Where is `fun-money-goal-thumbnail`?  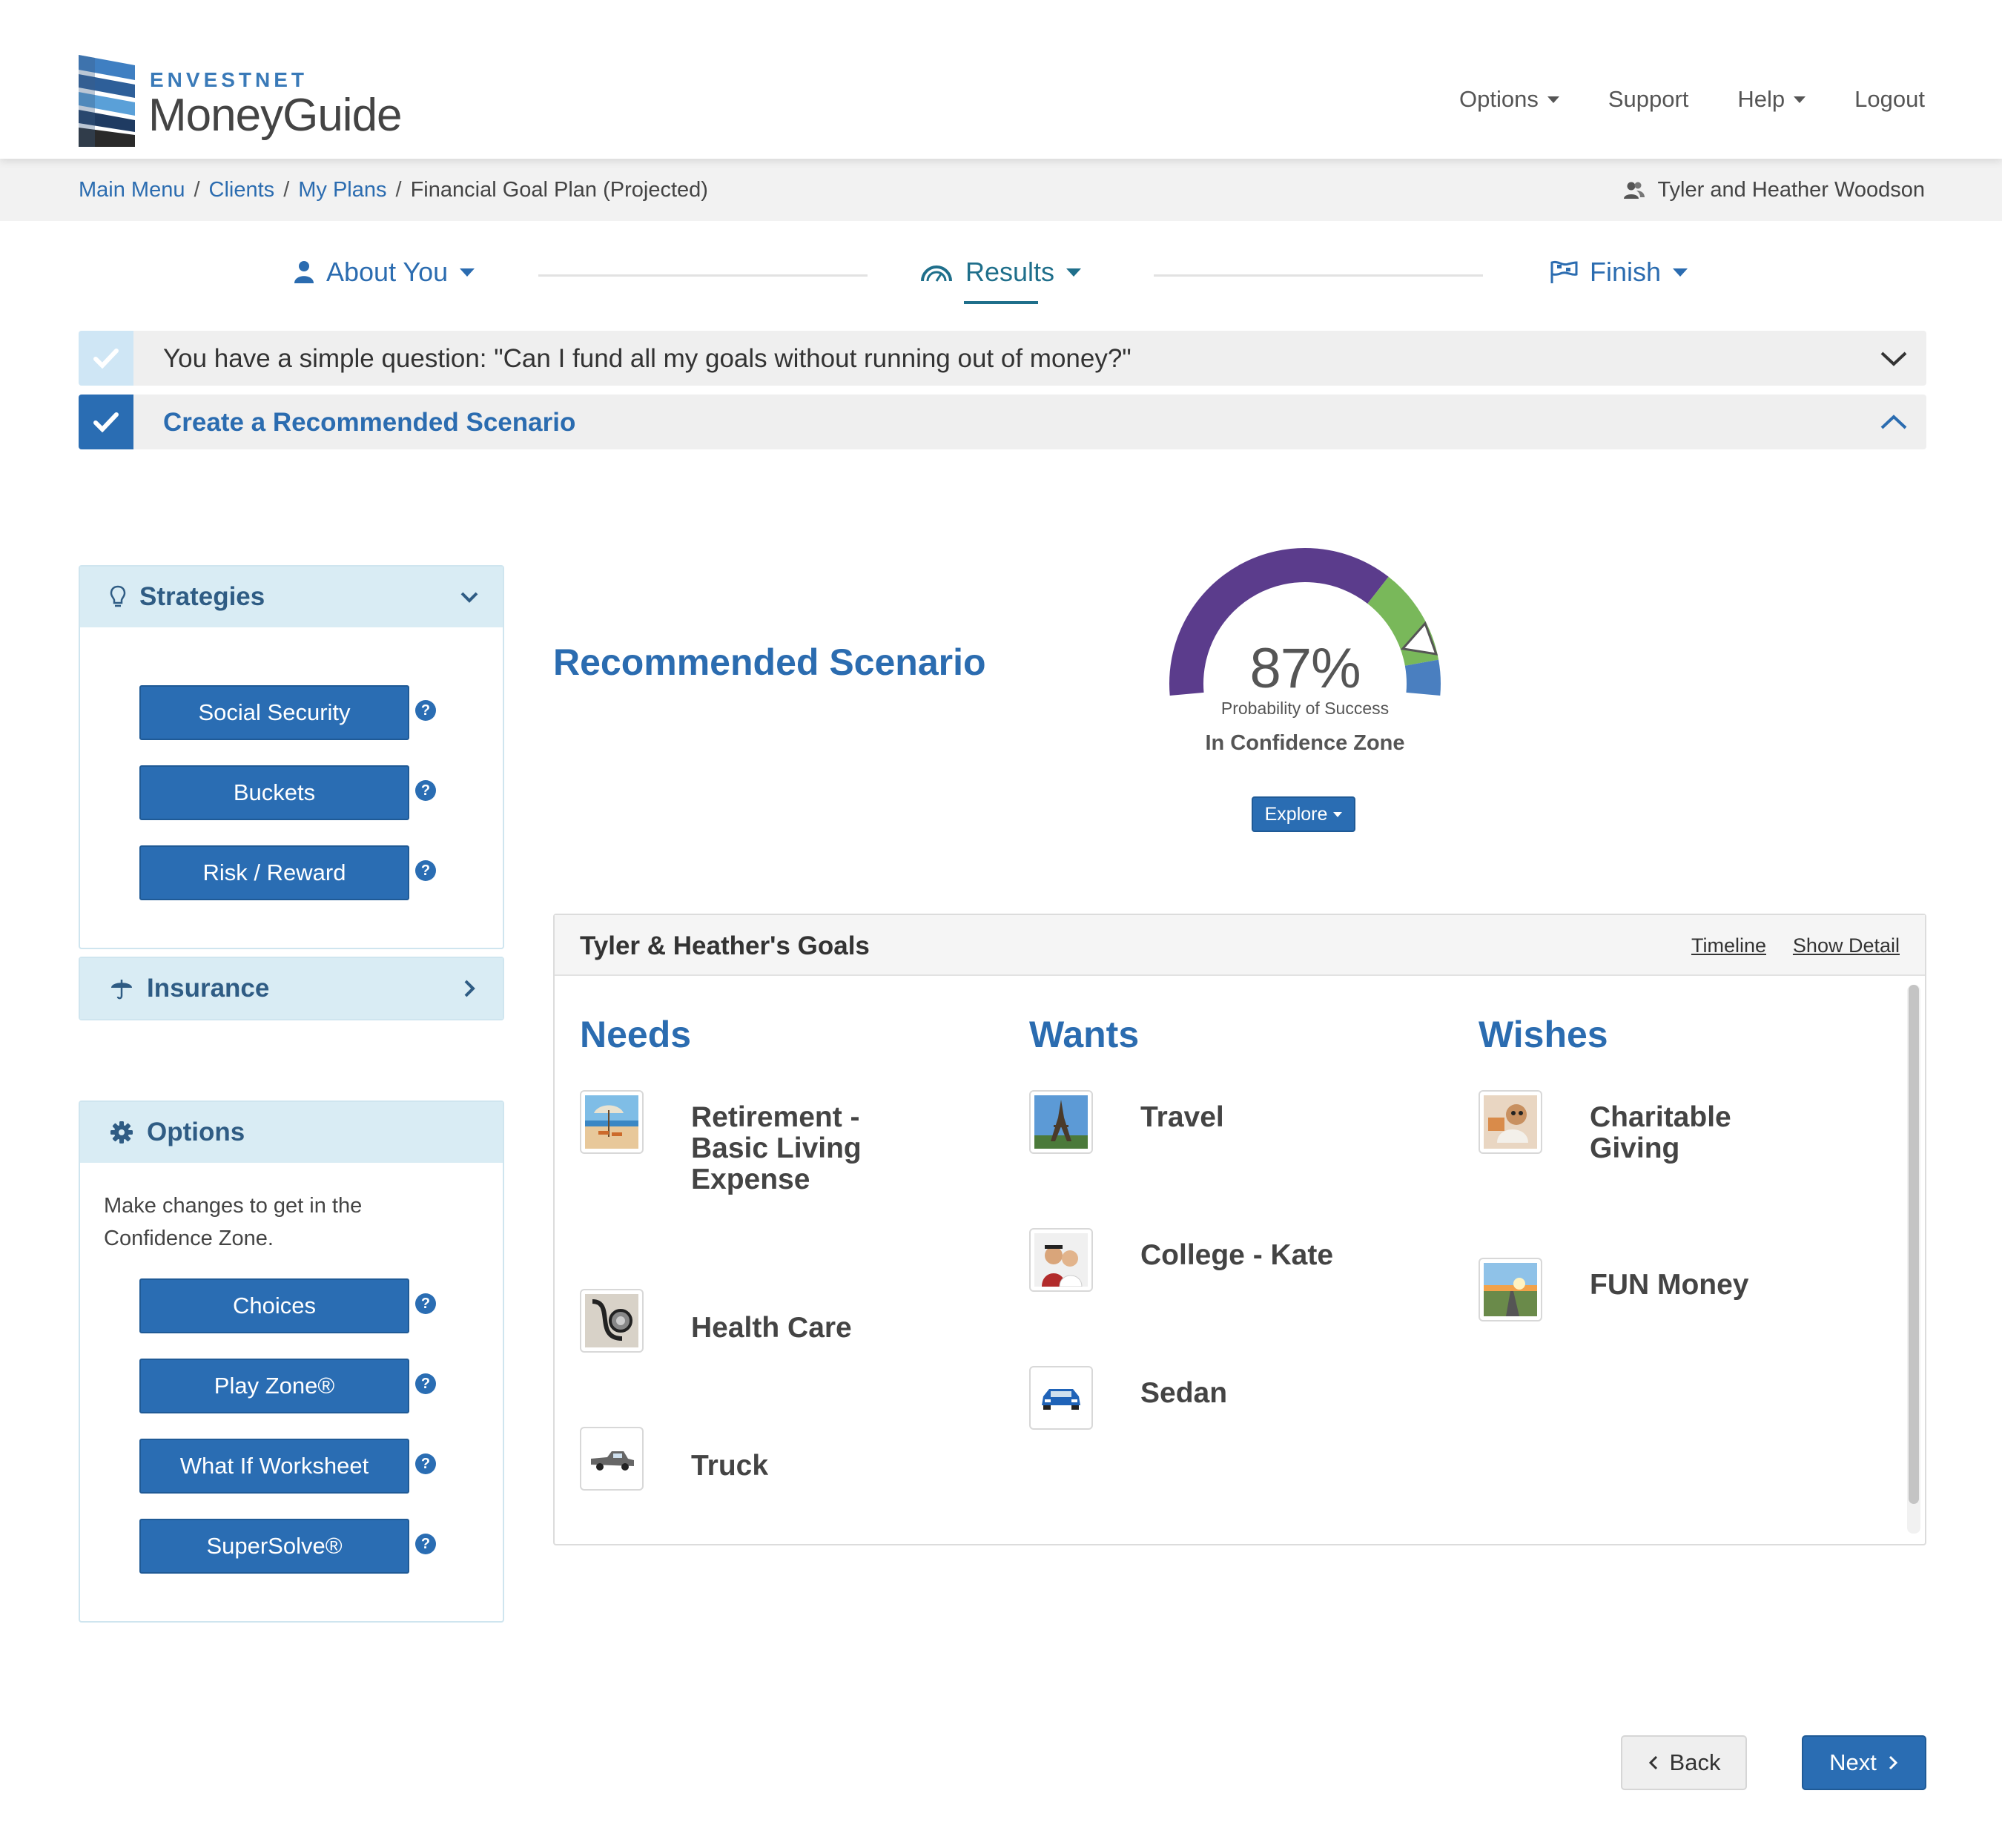 fun-money-goal-thumbnail is located at coordinates (1510, 1289).